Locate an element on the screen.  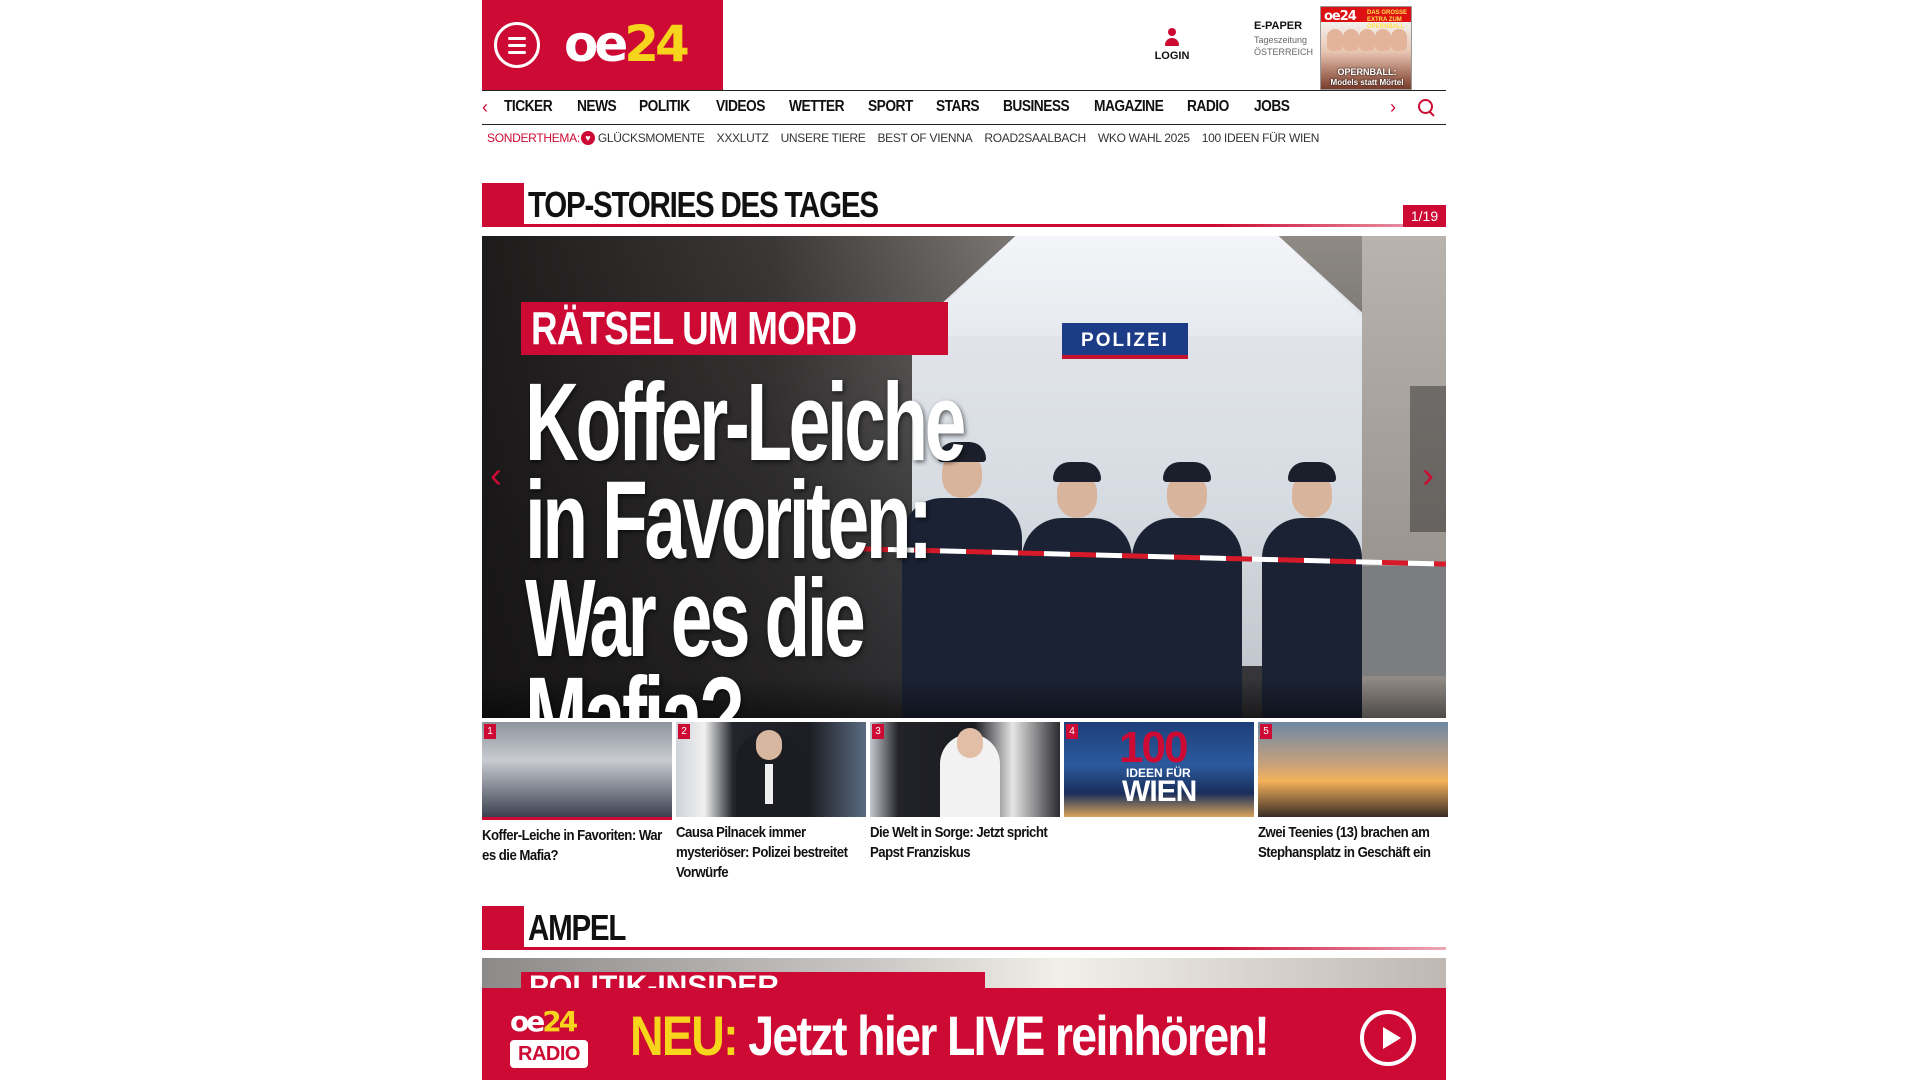
login-button: LOGIN is located at coordinates (1172, 45).